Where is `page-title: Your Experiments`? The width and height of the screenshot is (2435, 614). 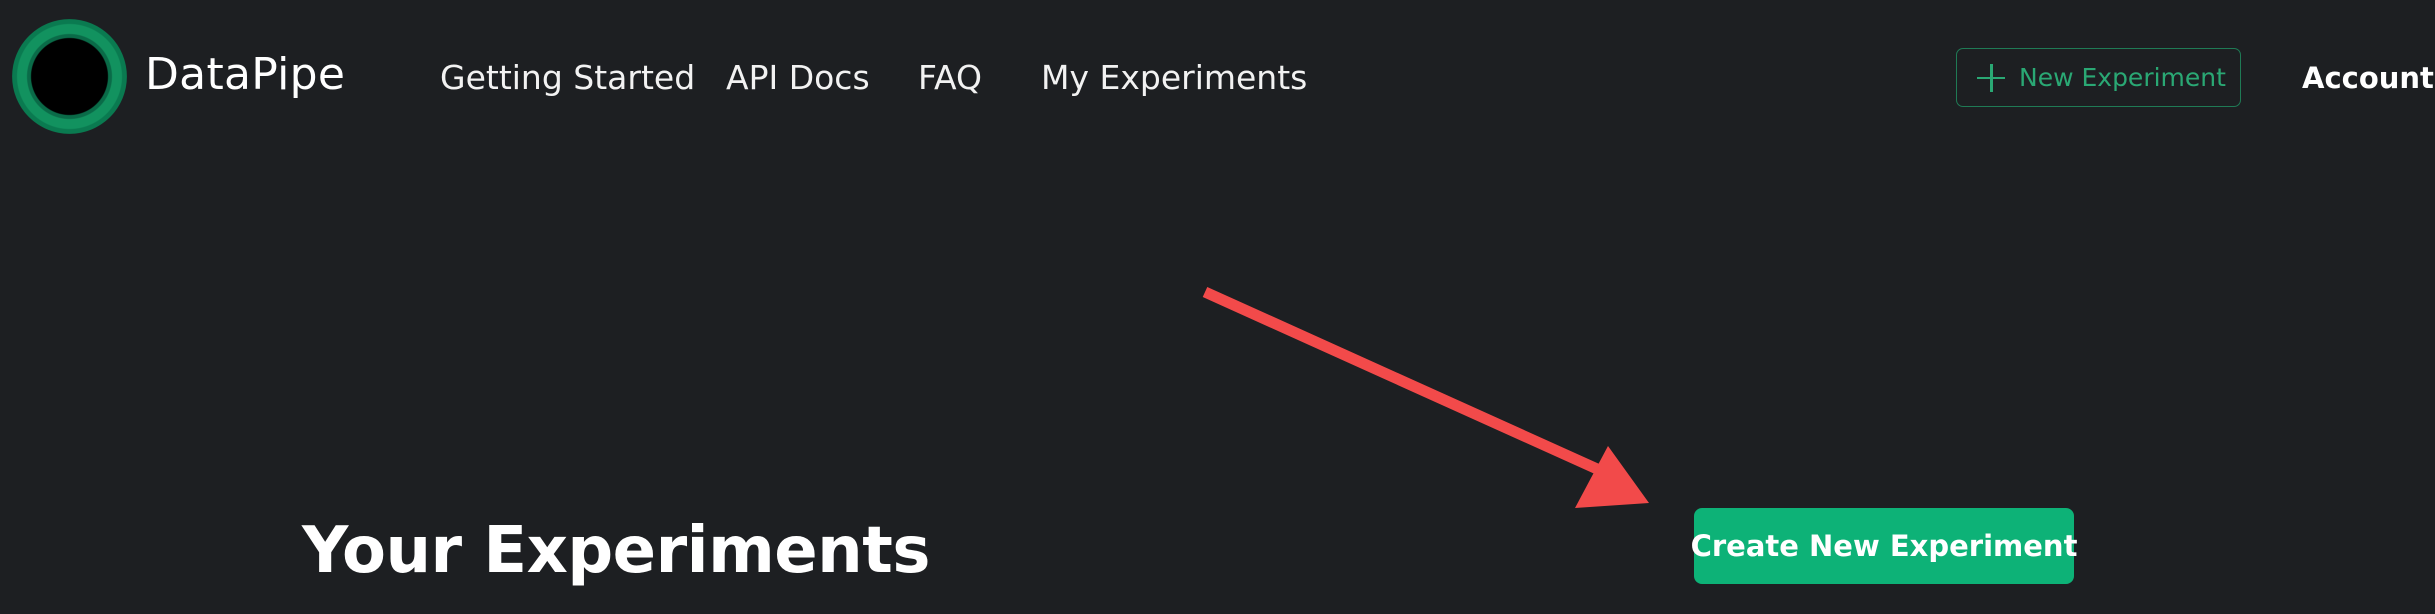 page-title: Your Experiments is located at coordinates (616, 551).